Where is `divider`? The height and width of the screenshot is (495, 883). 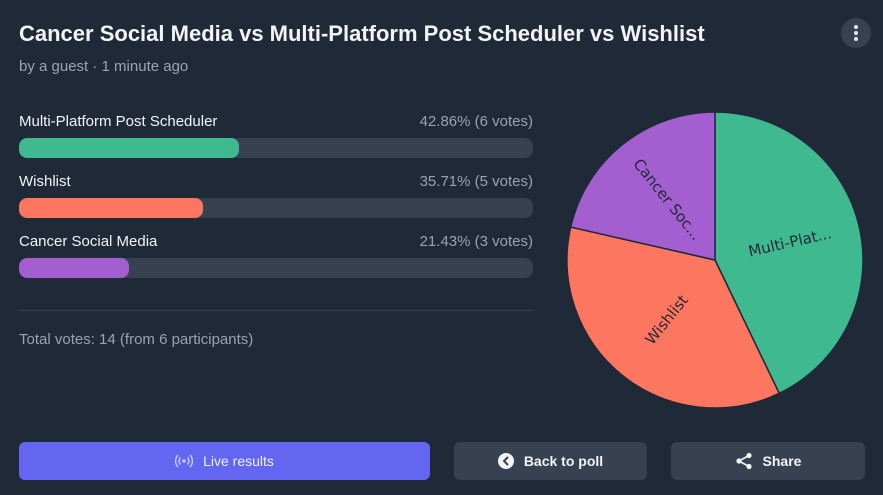 divider is located at coordinates (276, 310).